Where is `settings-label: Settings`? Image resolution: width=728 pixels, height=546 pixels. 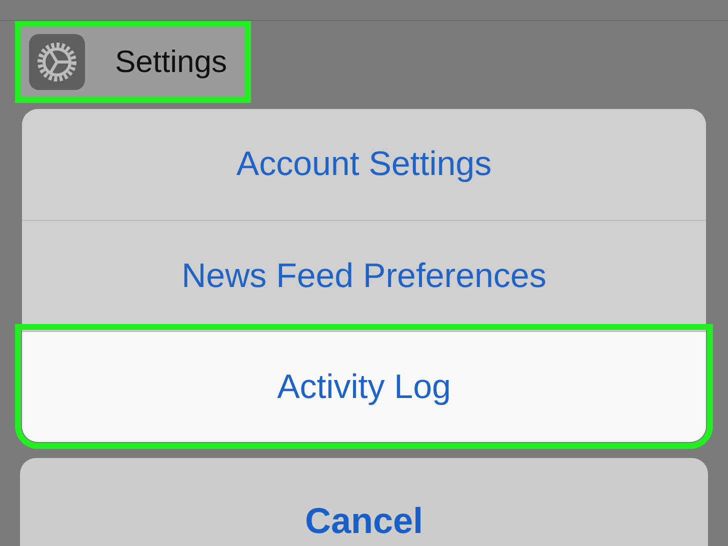
settings-label: Settings is located at coordinates (171, 62).